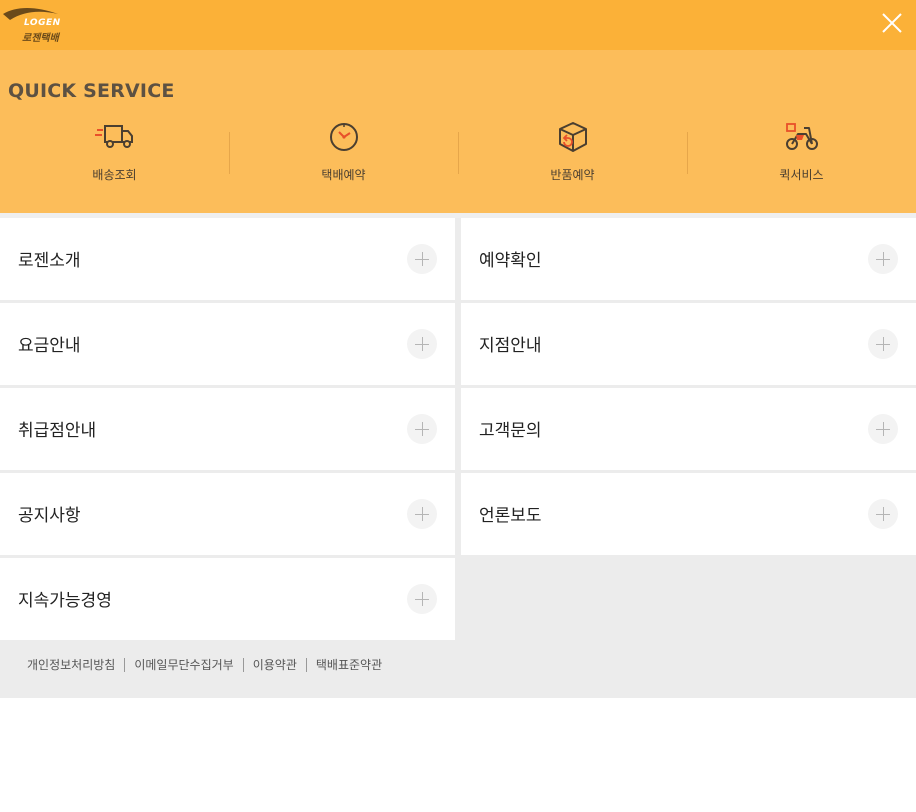 The height and width of the screenshot is (812, 916). I want to click on menu-item-label: 로젠소개, so click(49, 261).